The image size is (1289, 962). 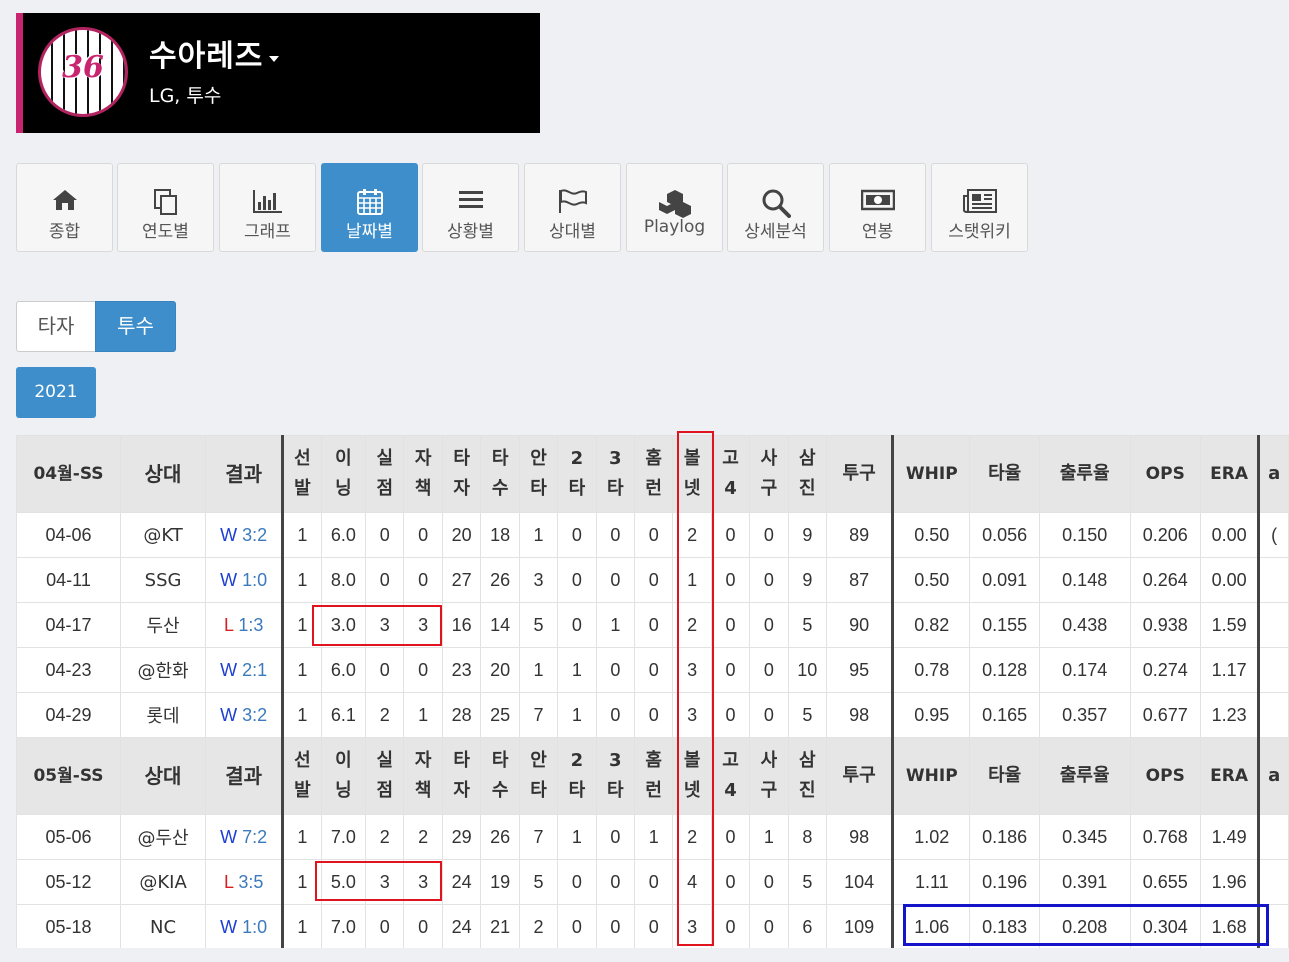 I want to click on table-cell: 23, so click(x=461, y=670).